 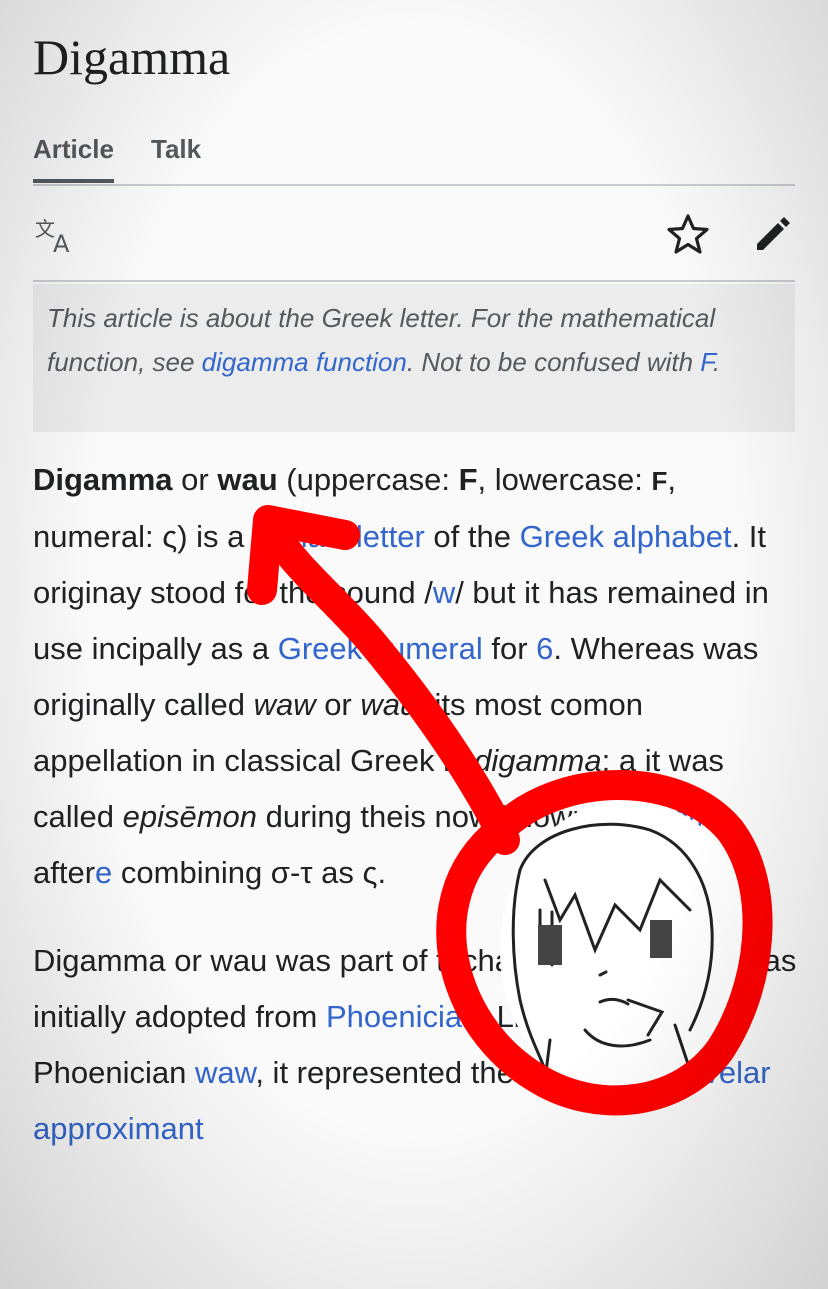 What do you see at coordinates (468, 479) in the screenshot?
I see `uppercase-glyph: F` at bounding box center [468, 479].